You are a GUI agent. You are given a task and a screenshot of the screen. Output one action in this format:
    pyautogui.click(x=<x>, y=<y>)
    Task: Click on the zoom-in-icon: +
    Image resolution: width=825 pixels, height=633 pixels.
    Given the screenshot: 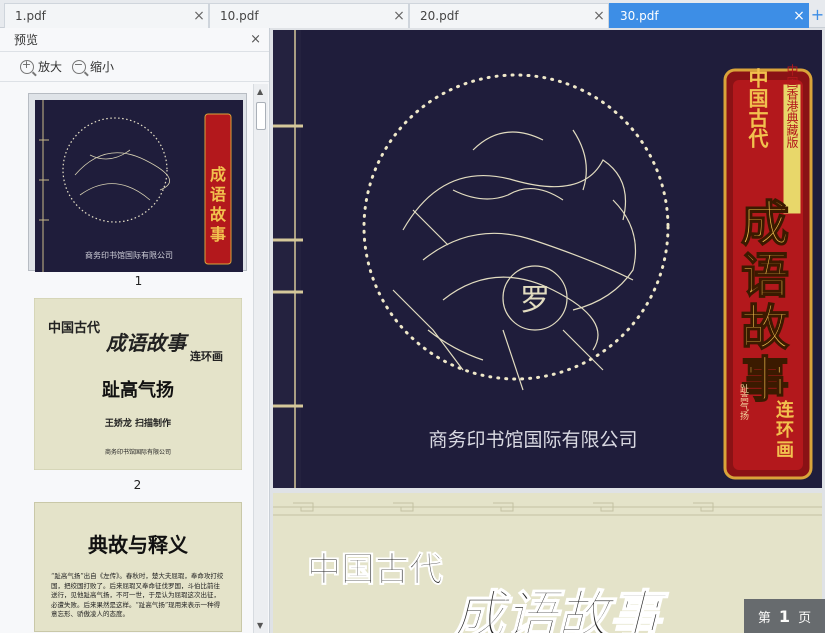 What is the action you would take?
    pyautogui.click(x=27, y=66)
    